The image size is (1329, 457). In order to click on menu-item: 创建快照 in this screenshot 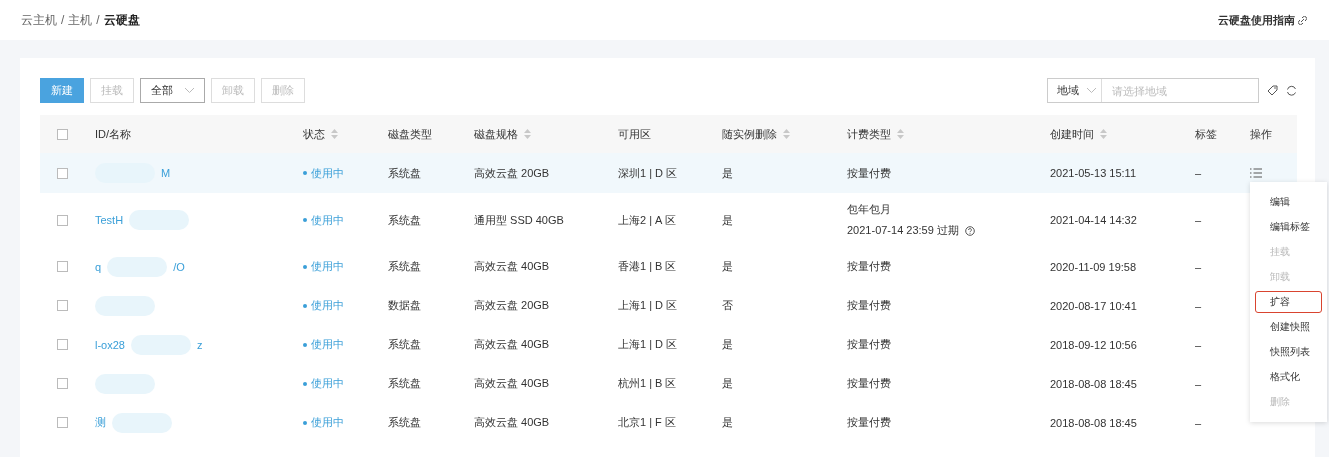, I will do `click(1288, 327)`.